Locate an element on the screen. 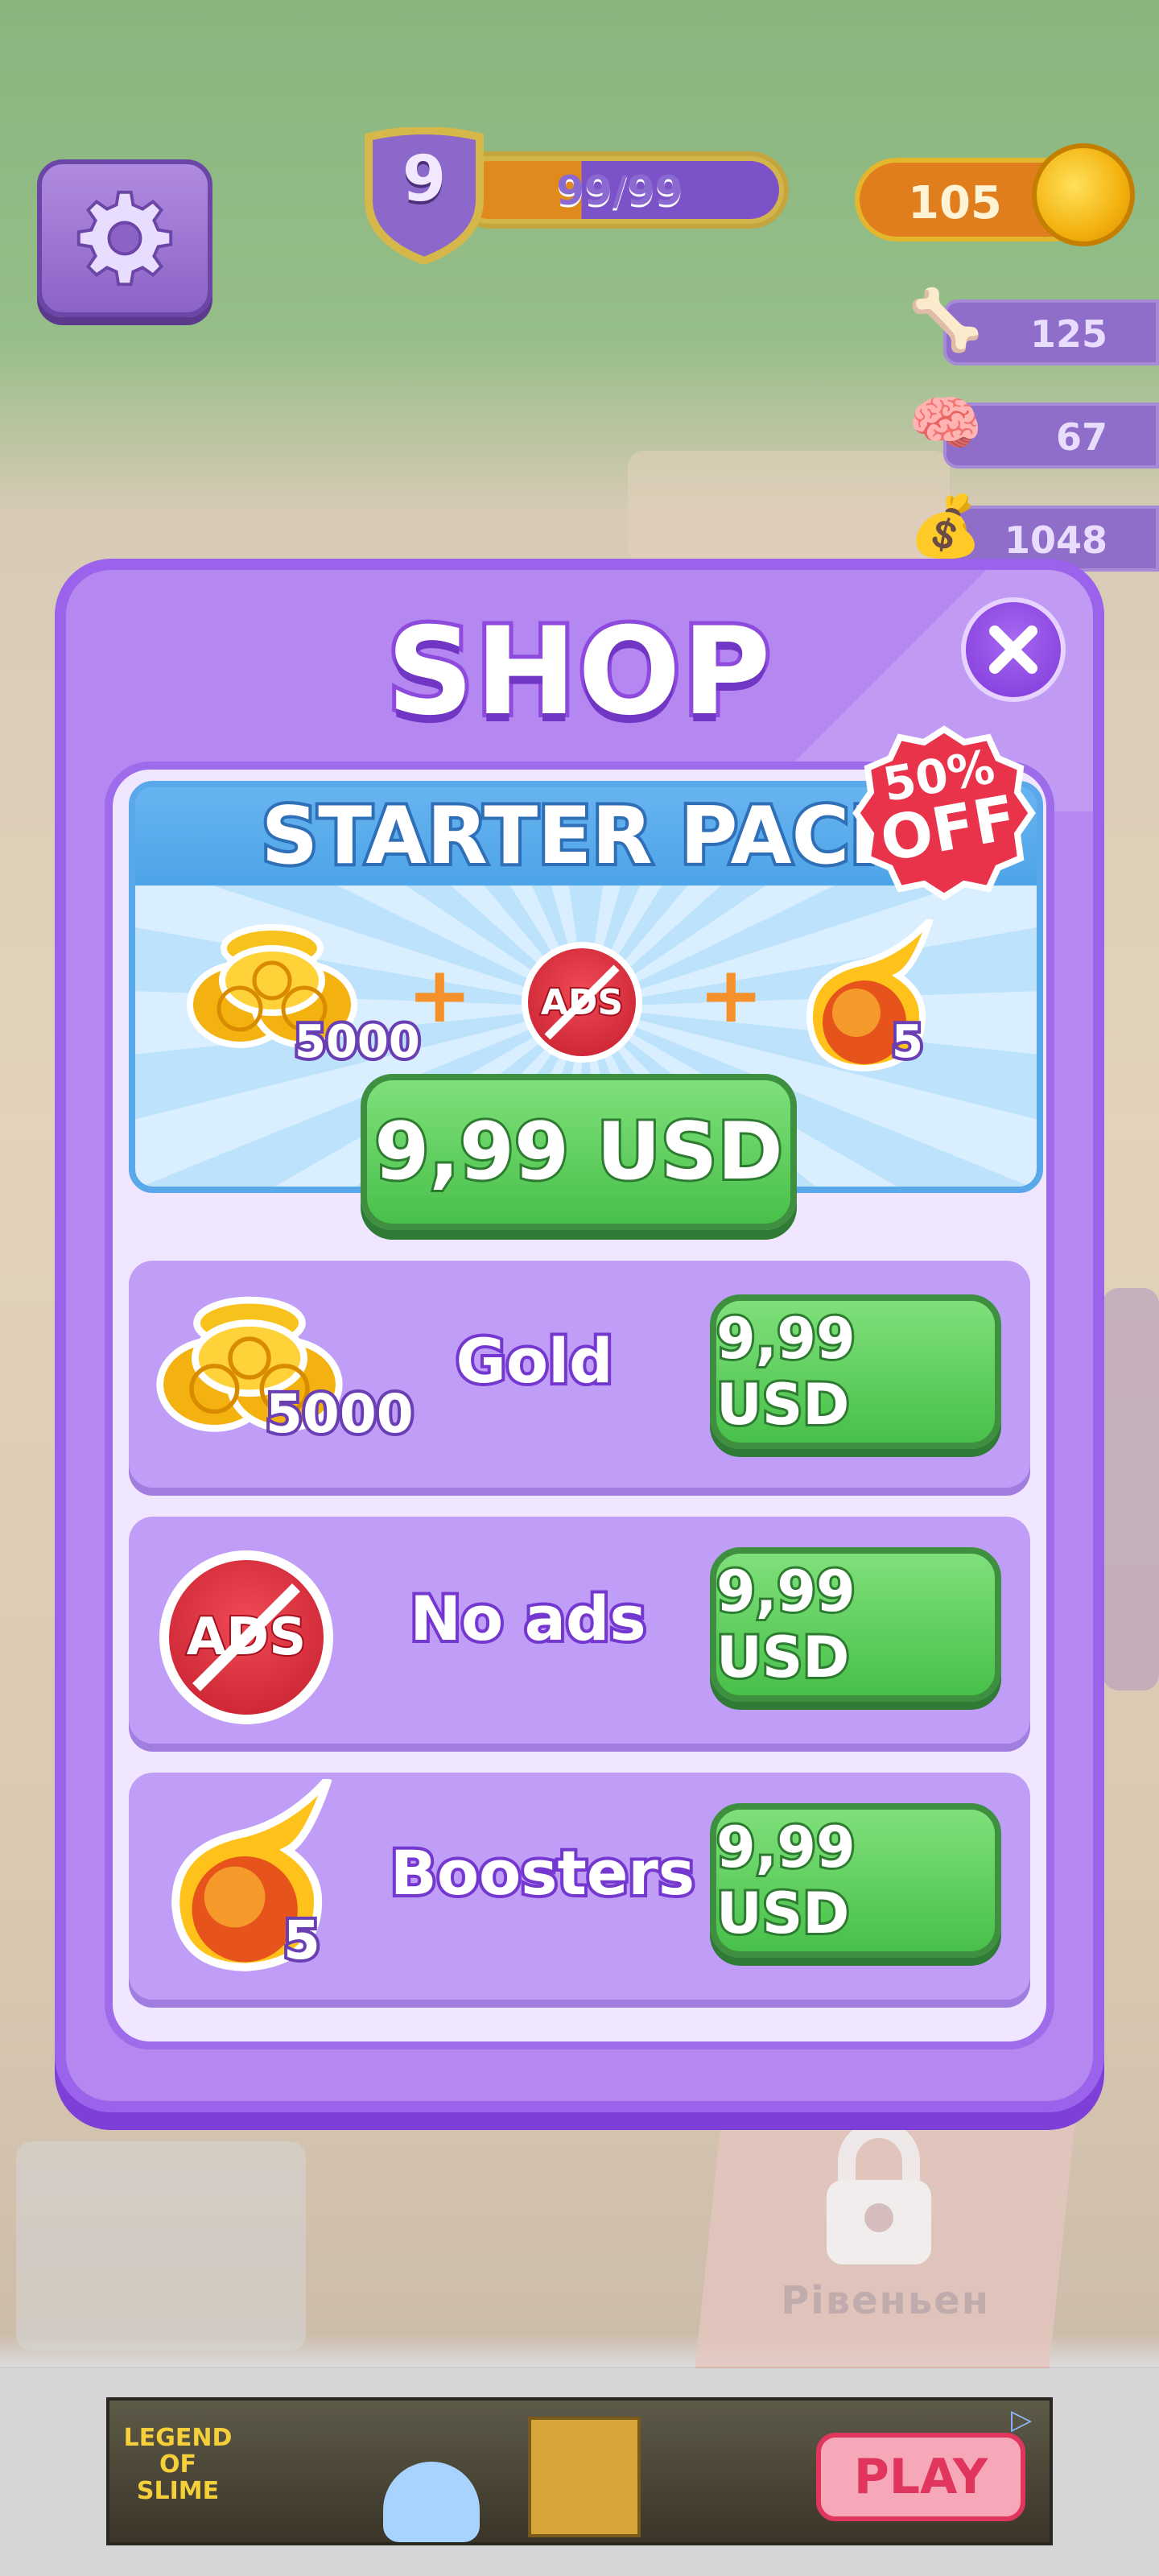 Image resolution: width=1159 pixels, height=2576 pixels. ad-slime-icon is located at coordinates (431, 2502).